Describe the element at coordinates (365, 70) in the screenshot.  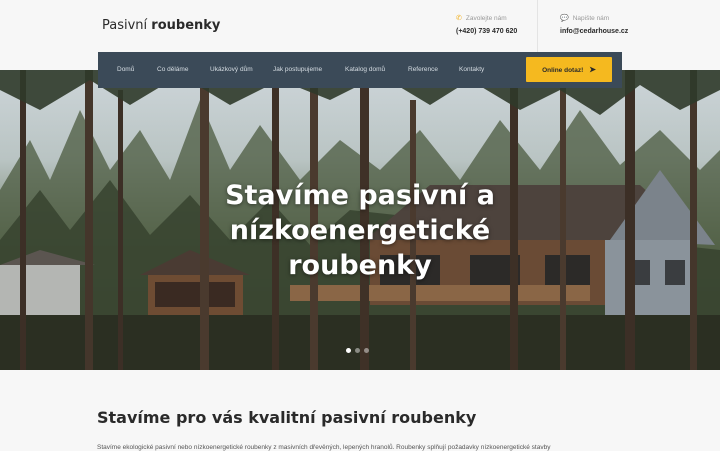
I see `nav-item-catalog: Katalog domů` at that location.